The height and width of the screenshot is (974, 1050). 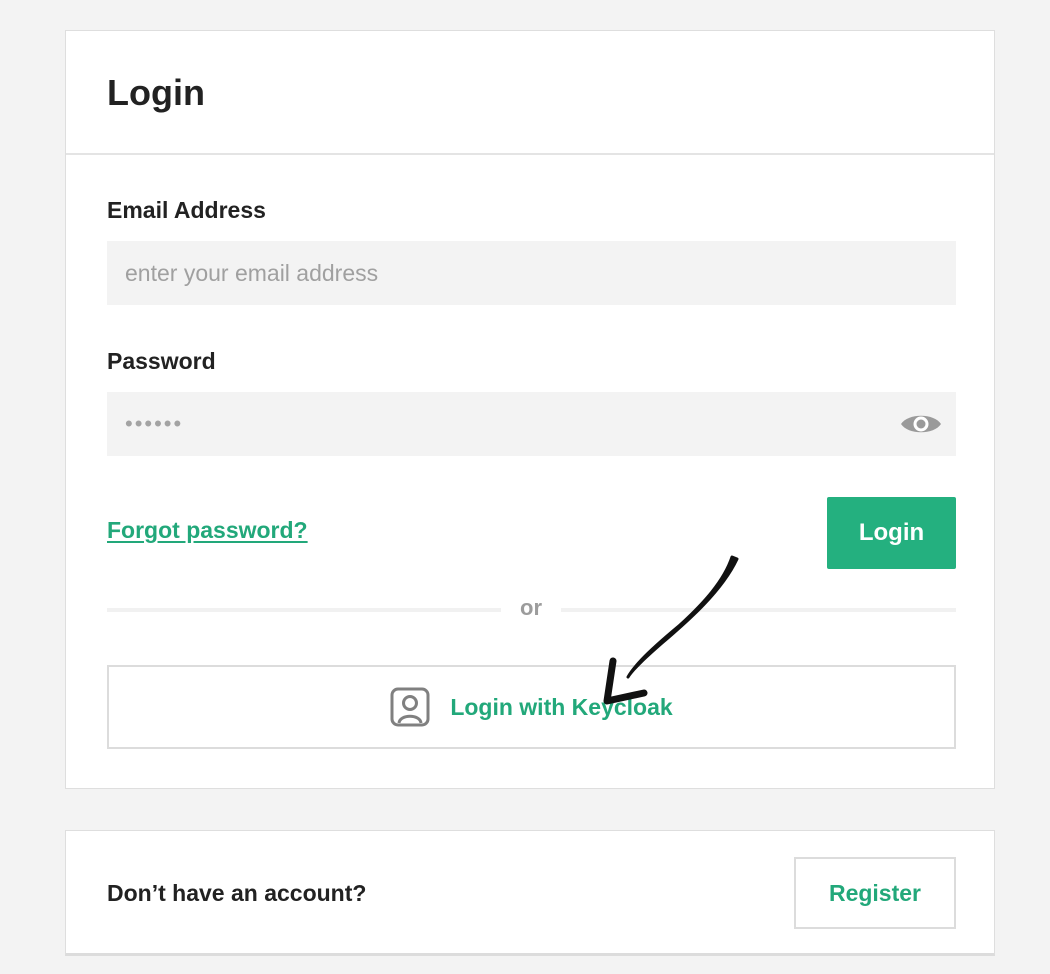 I want to click on divider-right, so click(x=758, y=610).